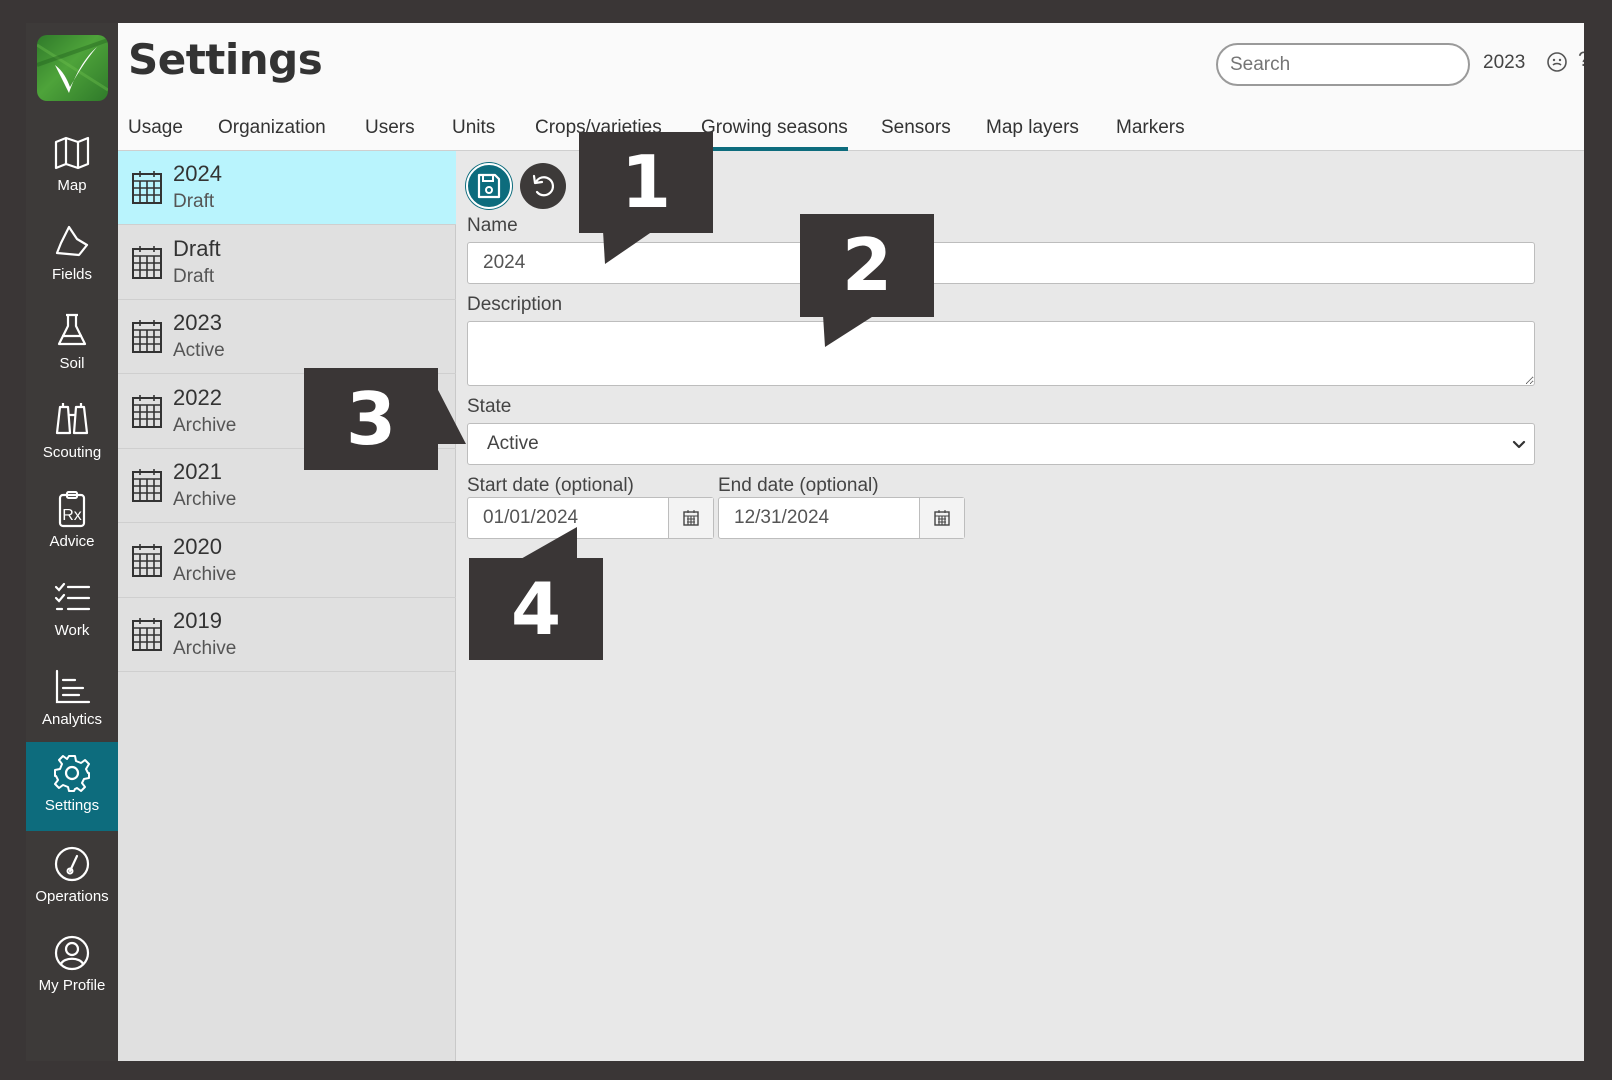 The width and height of the screenshot is (1612, 1080). What do you see at coordinates (197, 173) in the screenshot?
I see `season-name: 2024` at bounding box center [197, 173].